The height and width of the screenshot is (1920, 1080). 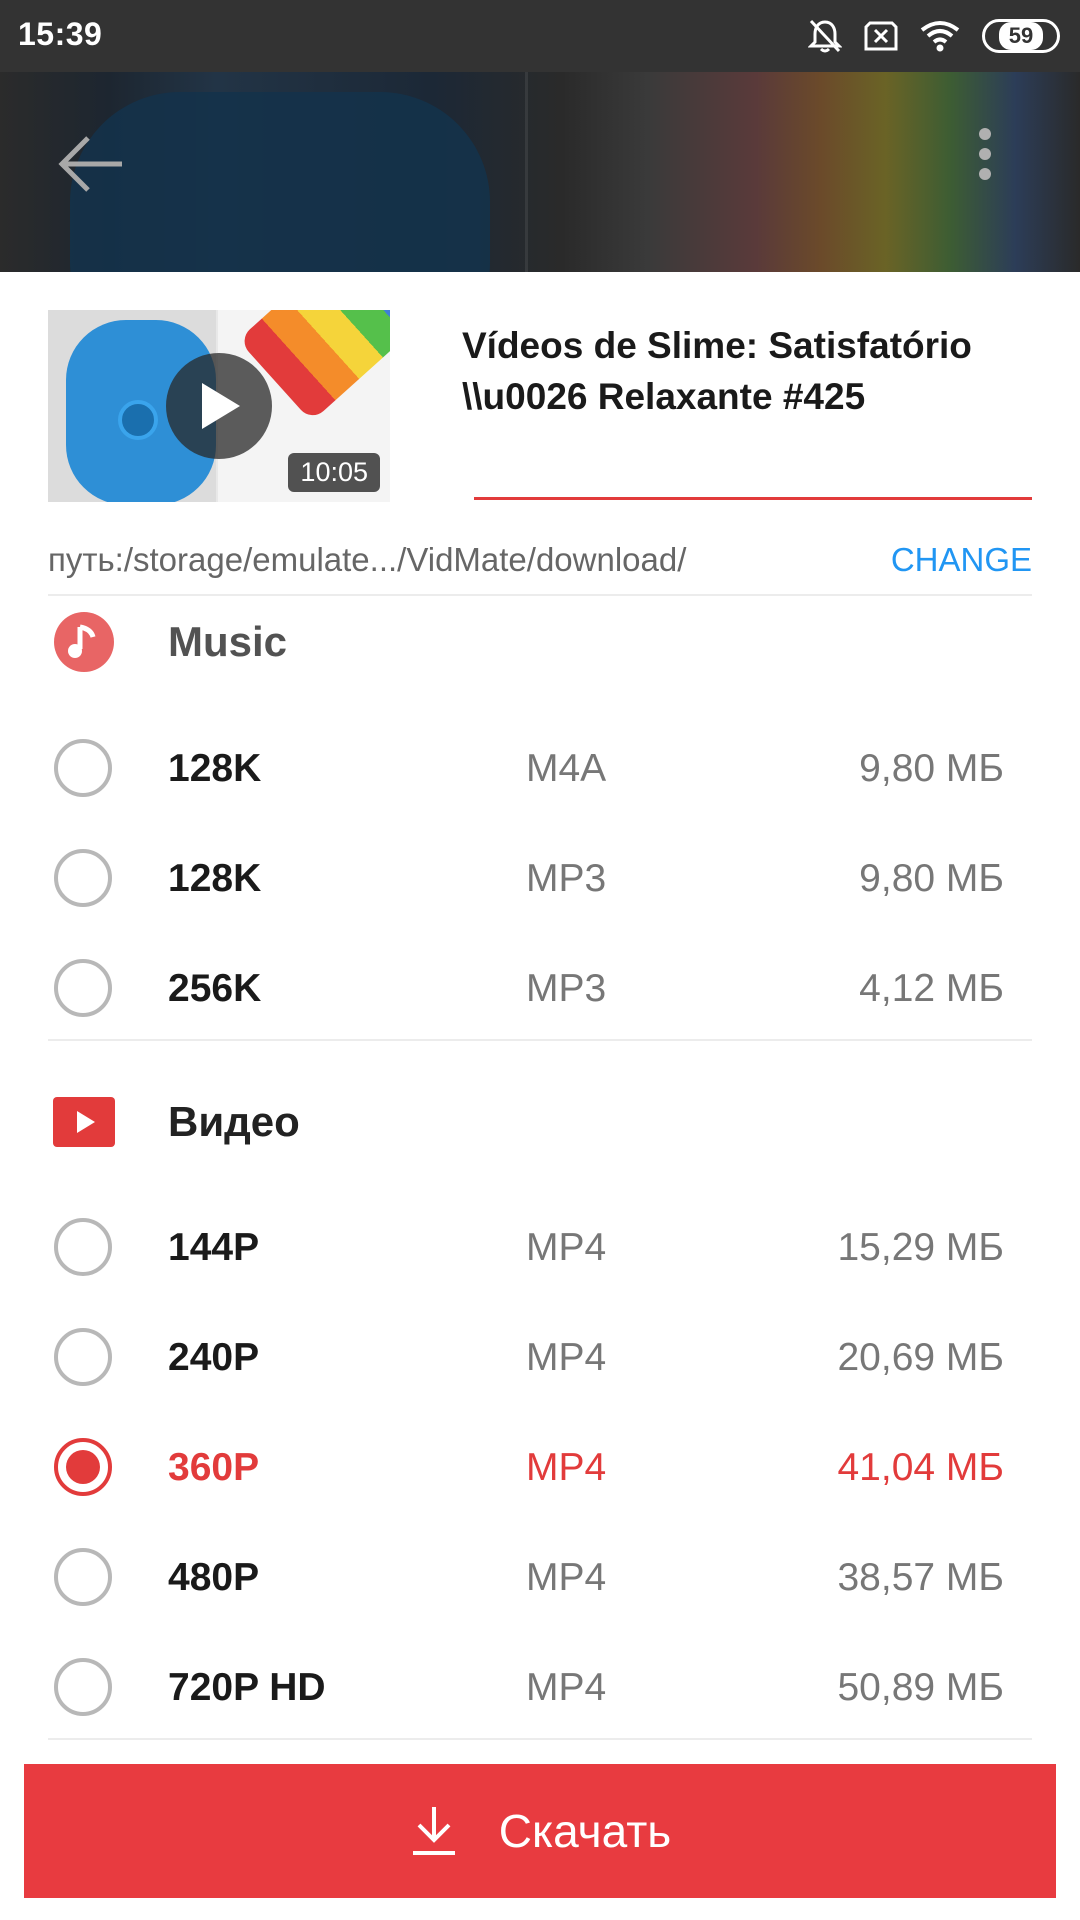 I want to click on back-button, so click(x=92, y=164).